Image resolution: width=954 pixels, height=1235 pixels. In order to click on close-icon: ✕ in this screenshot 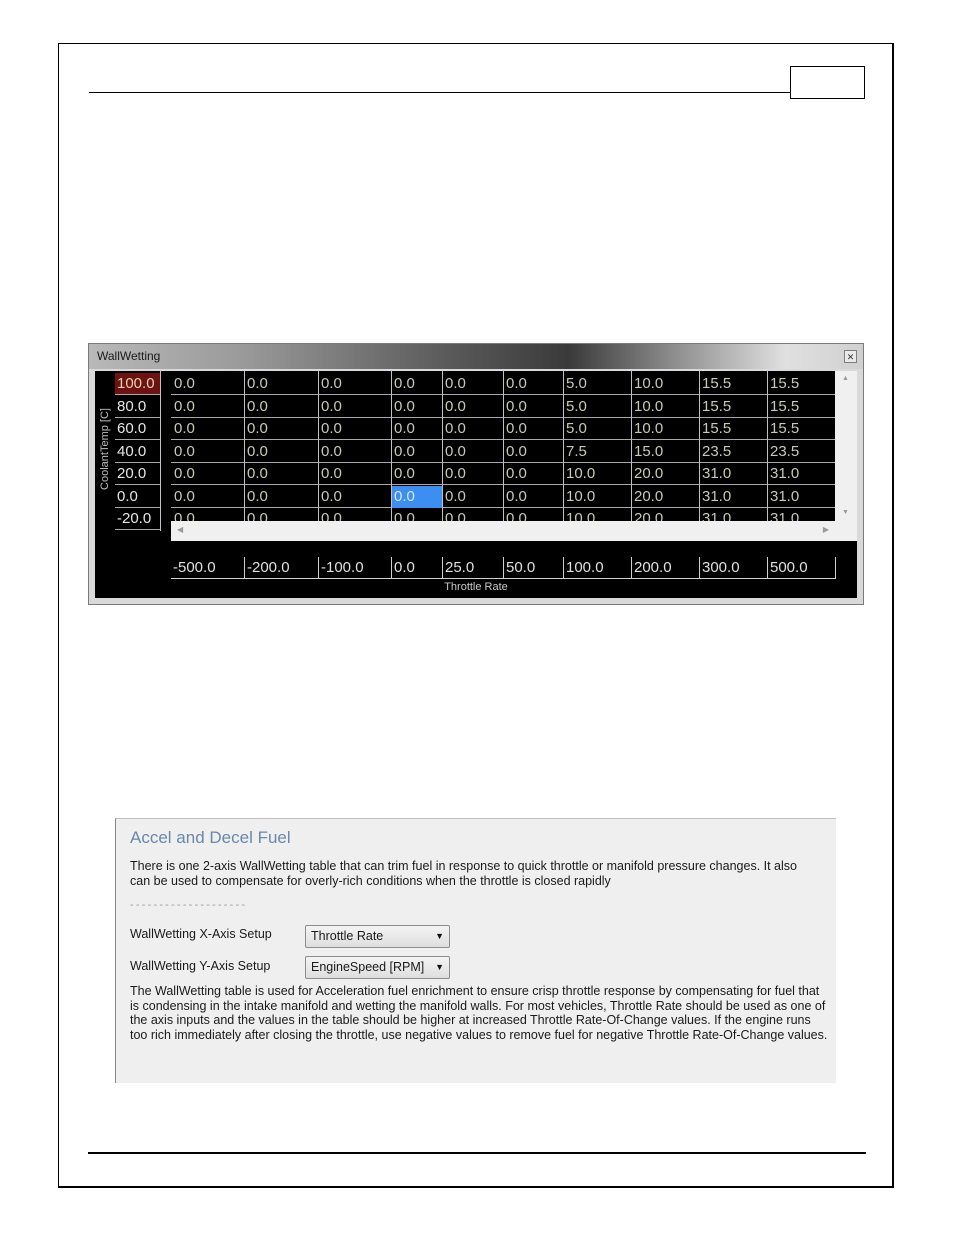, I will do `click(850, 356)`.